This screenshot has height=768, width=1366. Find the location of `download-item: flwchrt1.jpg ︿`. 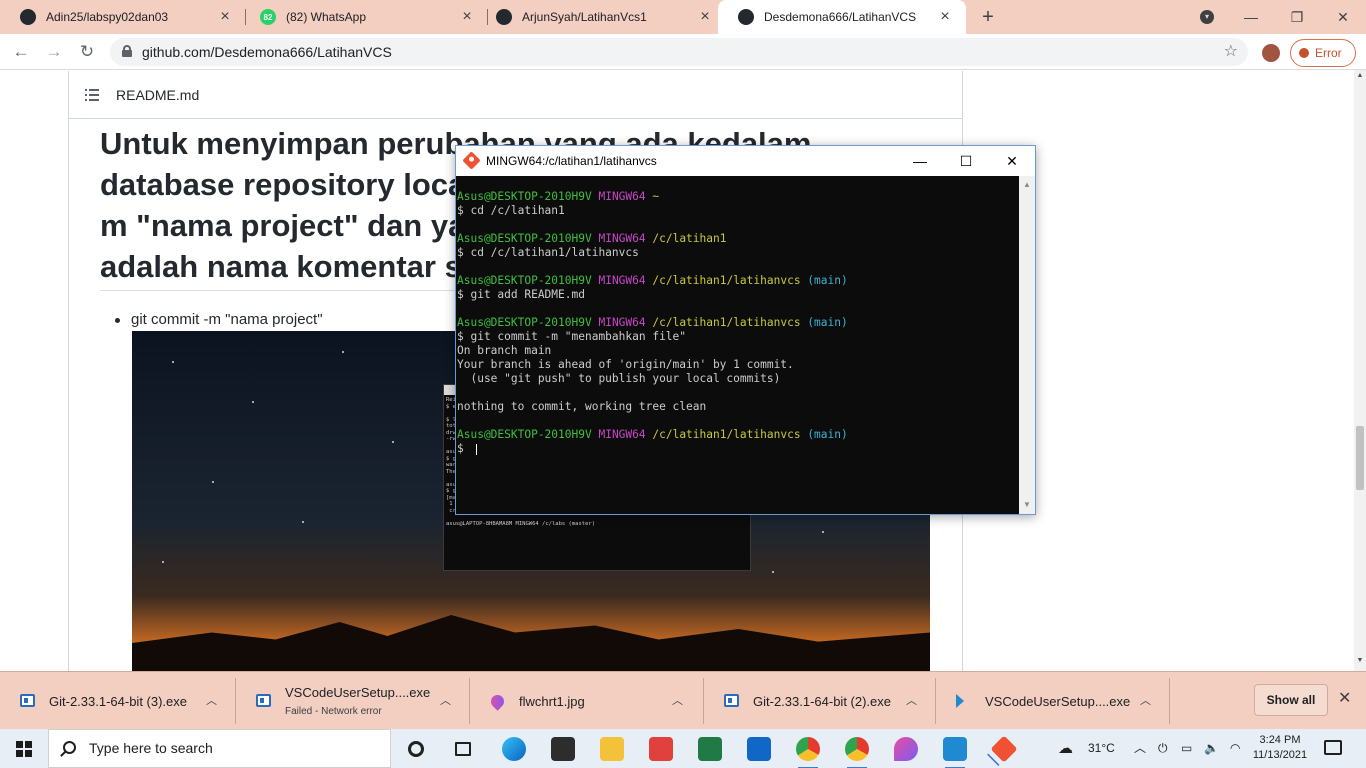

download-item: flwchrt1.jpg ︿ is located at coordinates (587, 701).